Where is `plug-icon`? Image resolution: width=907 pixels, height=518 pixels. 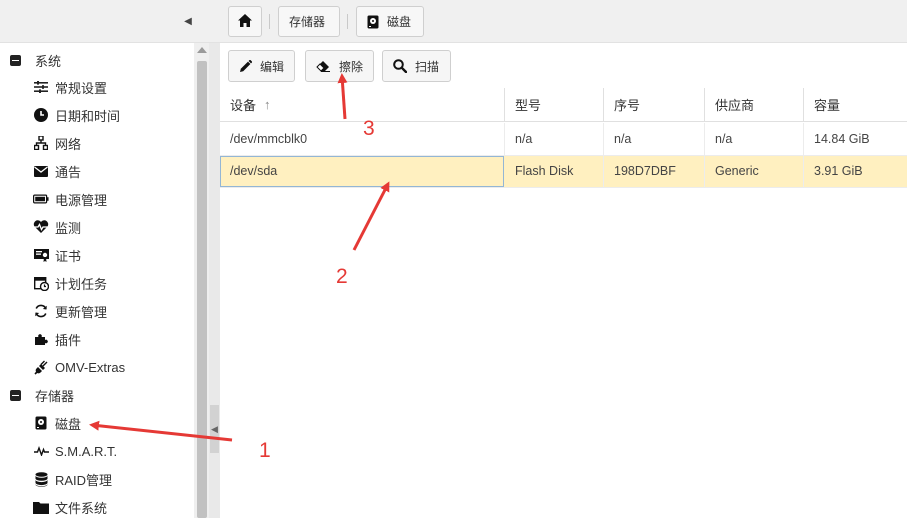
plug-icon is located at coordinates (41, 367).